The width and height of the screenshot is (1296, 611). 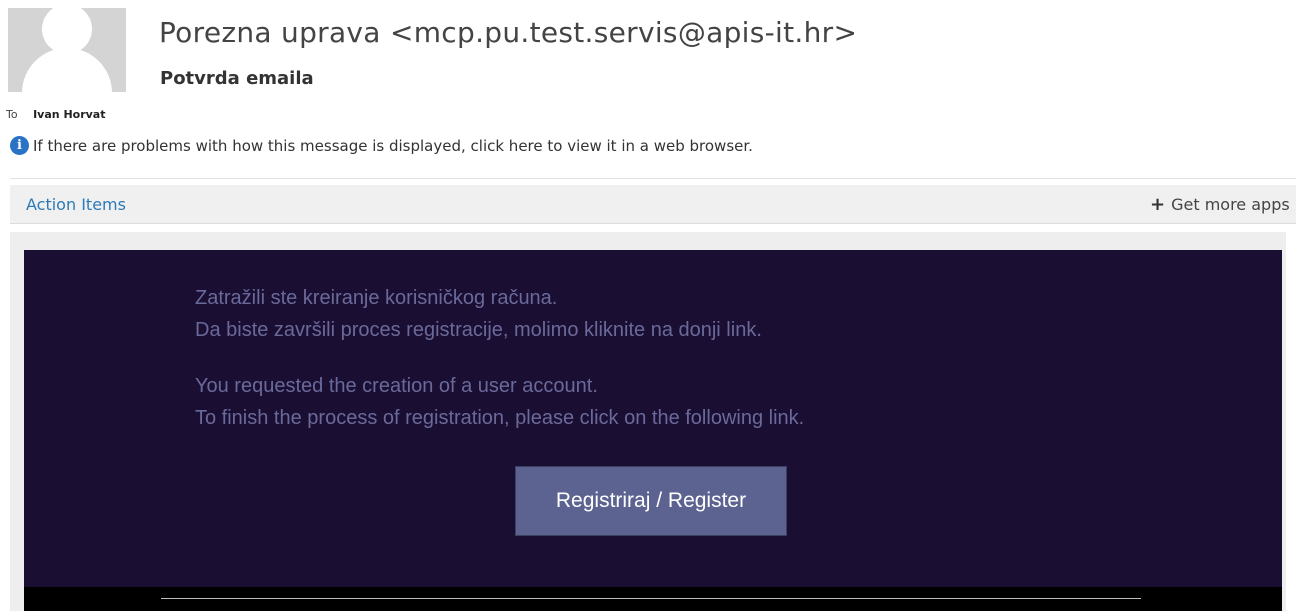 I want to click on sender-avatar, so click(x=67, y=50).